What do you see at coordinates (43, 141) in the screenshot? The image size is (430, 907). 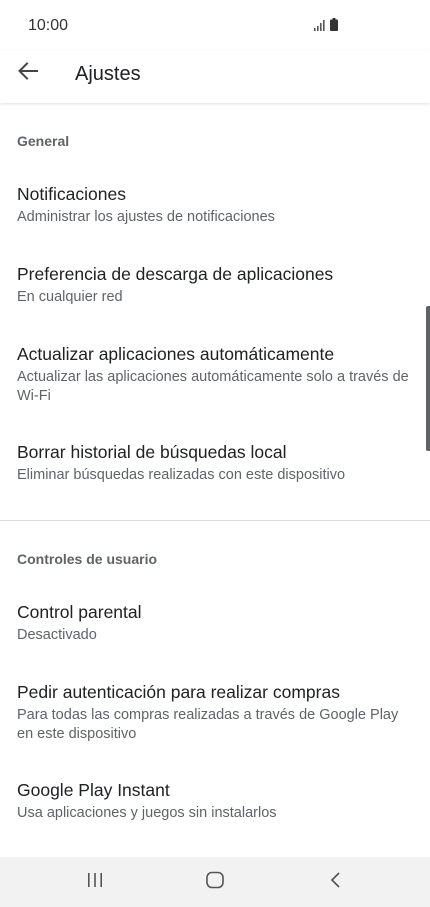 I see `section-header-general: General` at bounding box center [43, 141].